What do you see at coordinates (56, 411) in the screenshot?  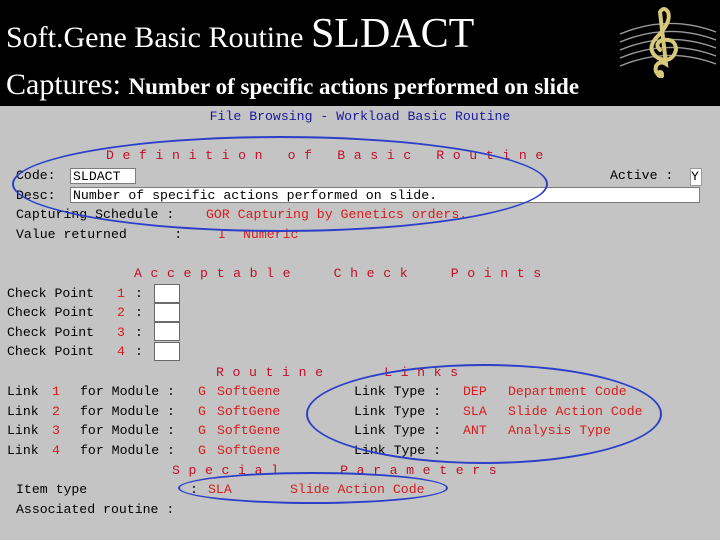 I see `link-number: 2` at bounding box center [56, 411].